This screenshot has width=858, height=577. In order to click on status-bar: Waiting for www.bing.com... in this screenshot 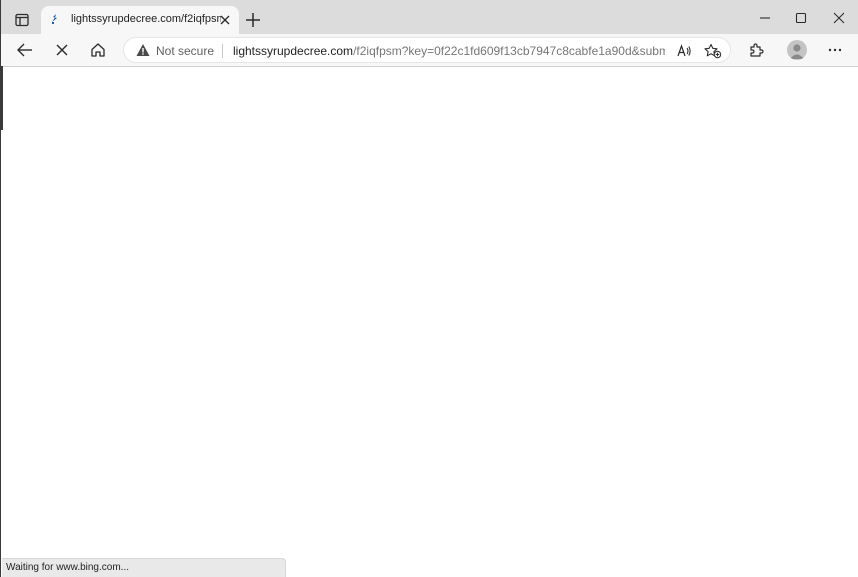, I will do `click(144, 567)`.